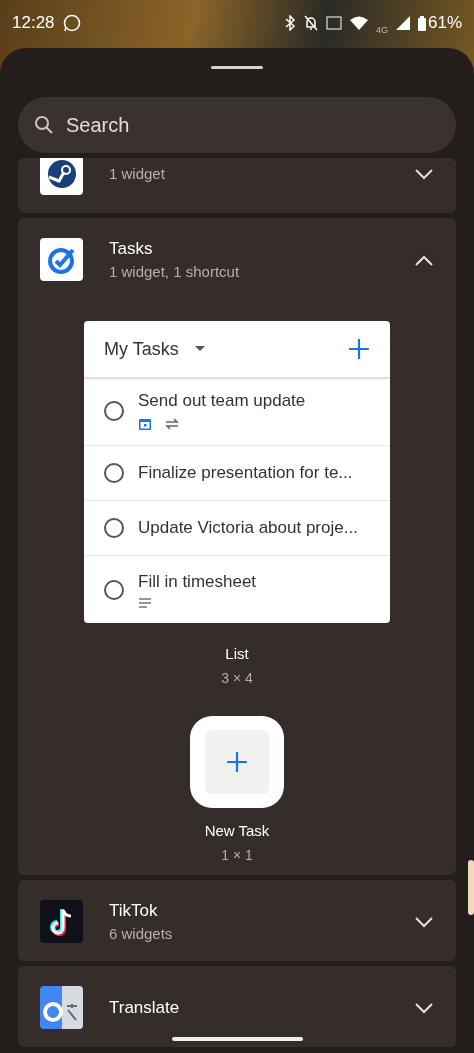 The image size is (474, 1053). Describe the element at coordinates (137, 173) in the screenshot. I see `widget-count: 1 widget` at that location.